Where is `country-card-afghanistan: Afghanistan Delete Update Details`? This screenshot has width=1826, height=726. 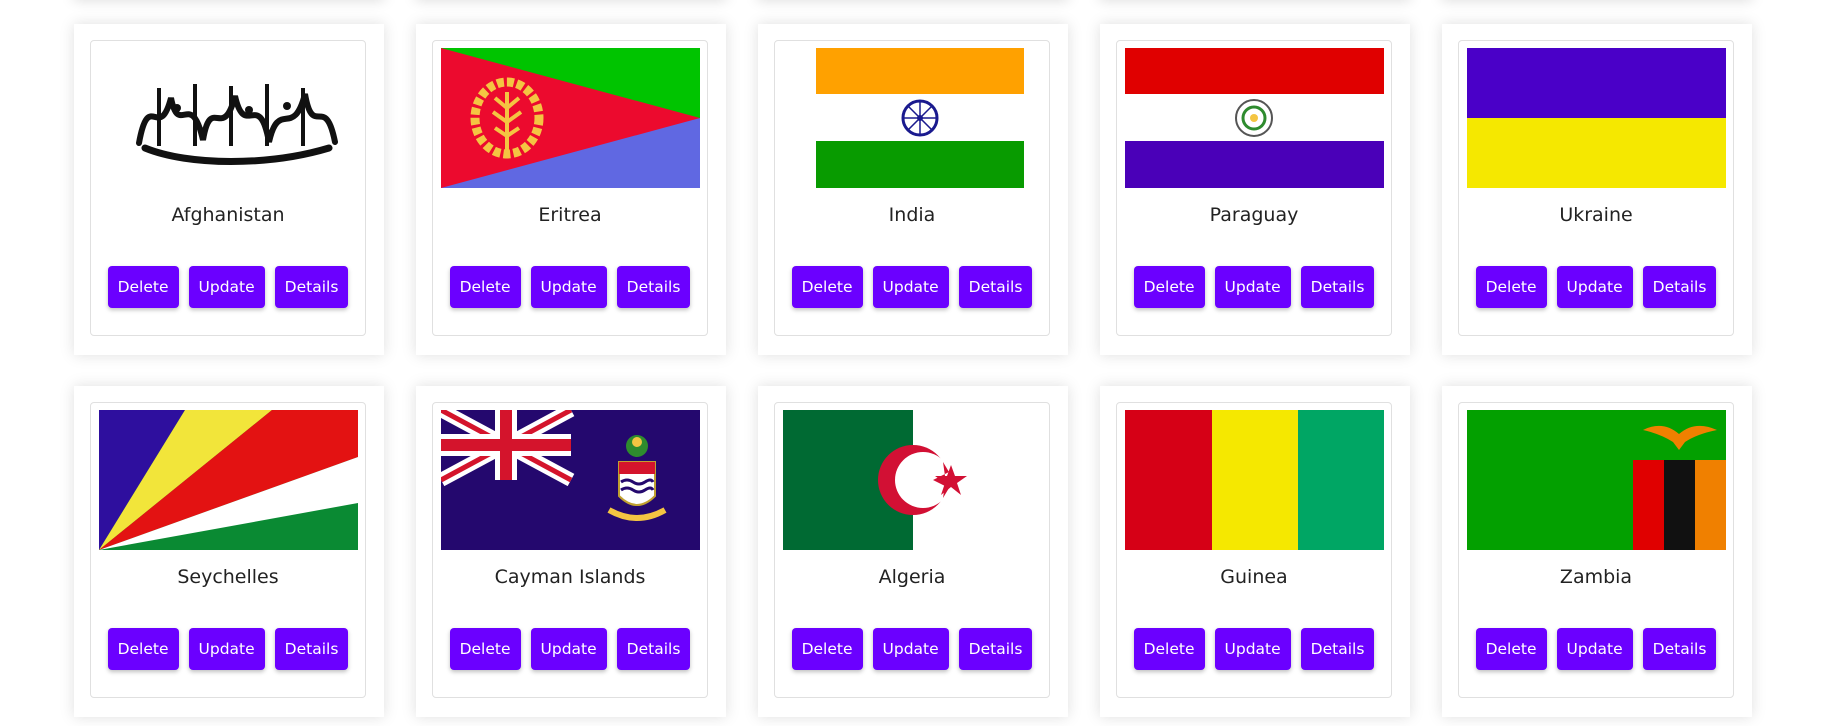 country-card-afghanistan: Afghanistan Delete Update Details is located at coordinates (229, 189).